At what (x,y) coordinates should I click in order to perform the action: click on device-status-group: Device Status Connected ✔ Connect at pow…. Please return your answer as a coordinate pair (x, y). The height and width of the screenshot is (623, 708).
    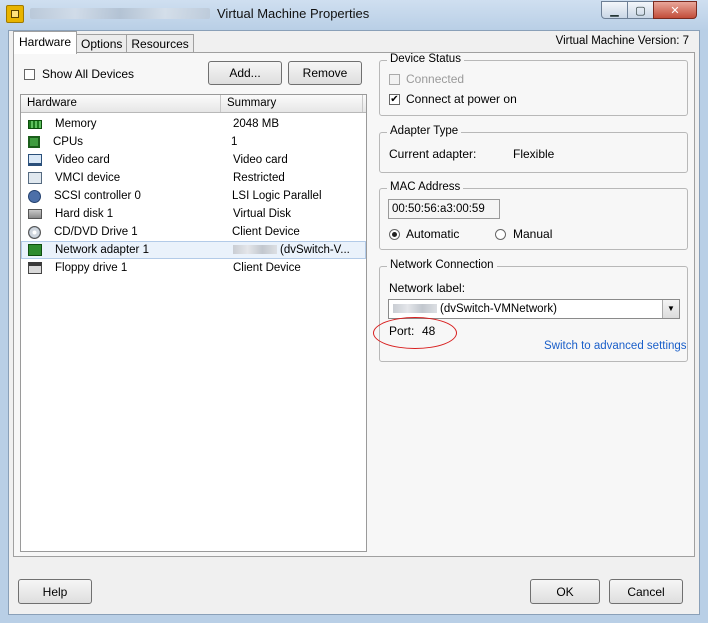
    Looking at the image, I should click on (533, 84).